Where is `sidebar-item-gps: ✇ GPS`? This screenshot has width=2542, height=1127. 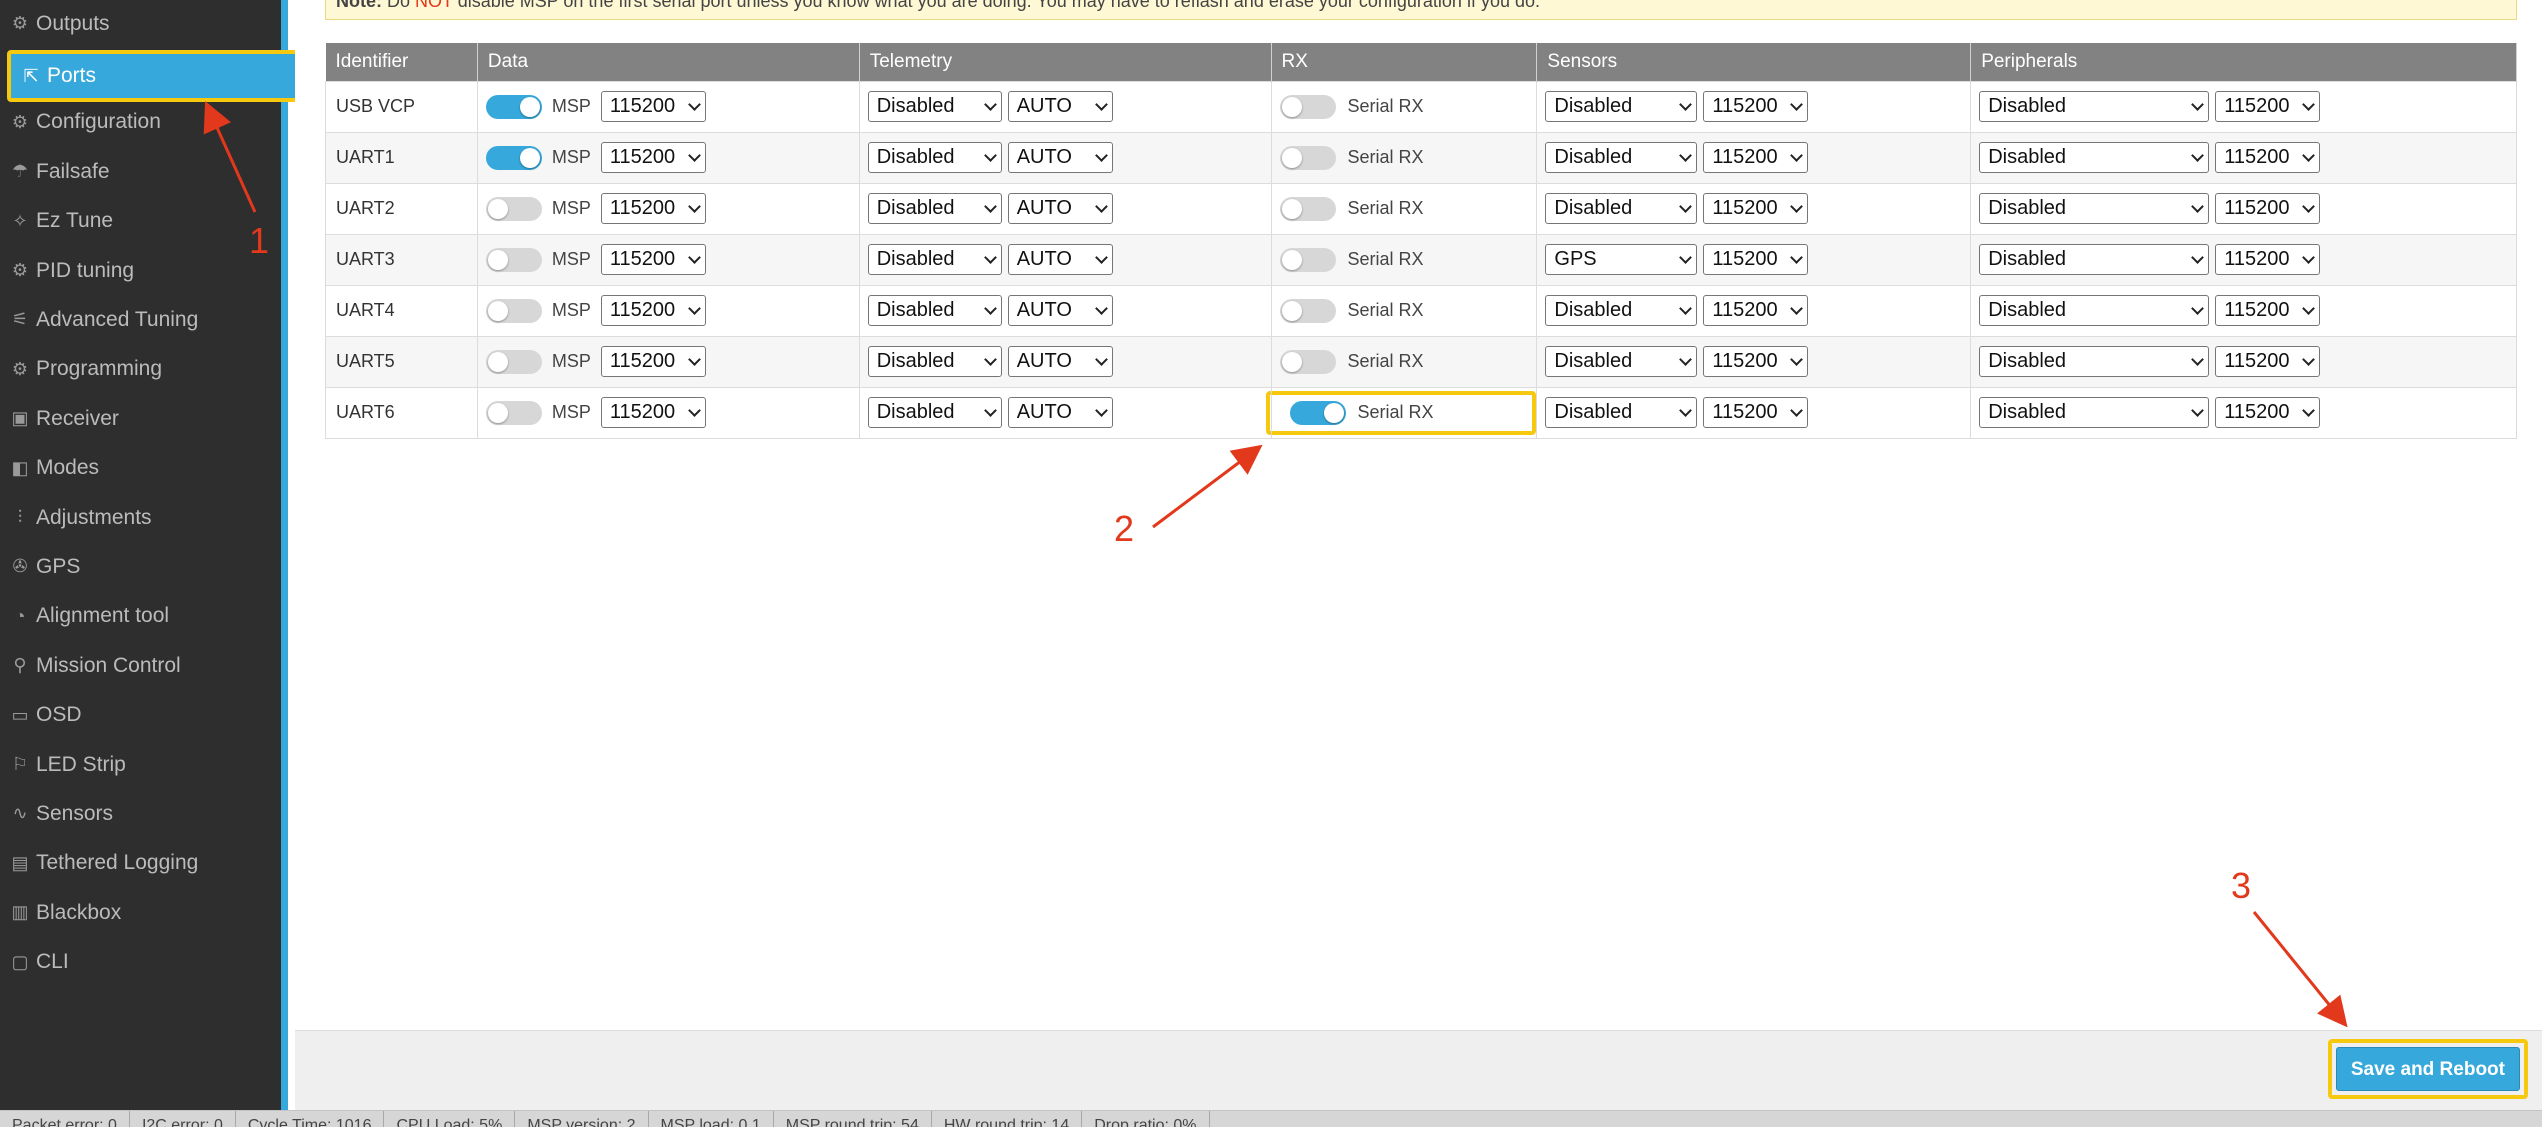 sidebar-item-gps: ✇ GPS is located at coordinates (140, 566).